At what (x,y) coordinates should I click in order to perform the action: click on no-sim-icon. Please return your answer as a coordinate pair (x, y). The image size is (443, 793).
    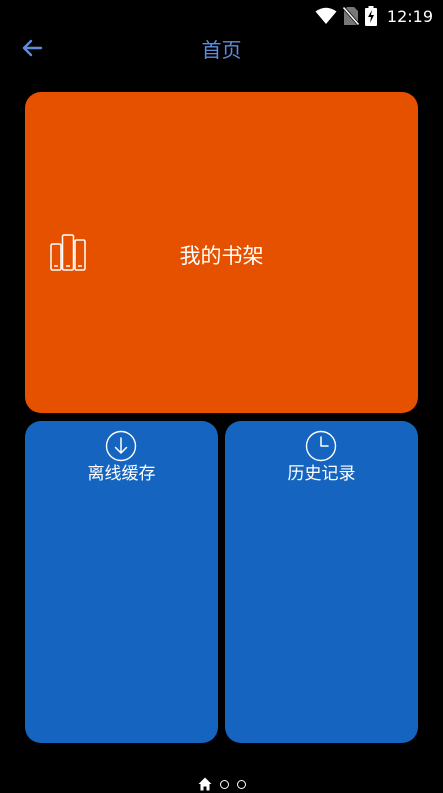
    Looking at the image, I should click on (350, 16).